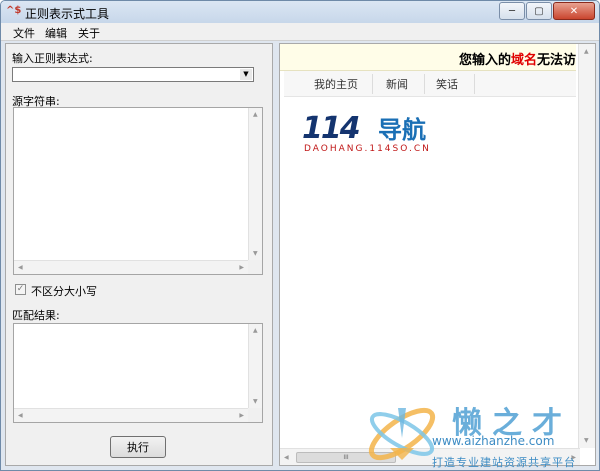  I want to click on nav-jokes-link: 笑话, so click(447, 84).